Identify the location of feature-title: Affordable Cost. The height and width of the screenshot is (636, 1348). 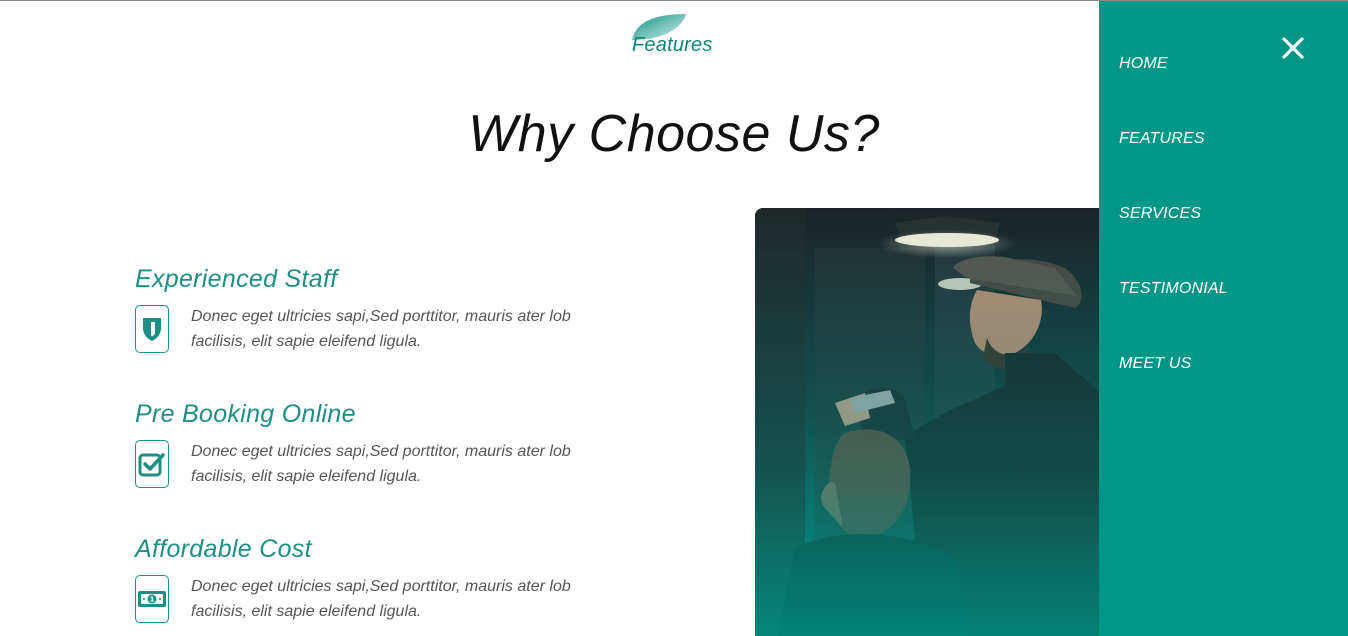
(223, 549).